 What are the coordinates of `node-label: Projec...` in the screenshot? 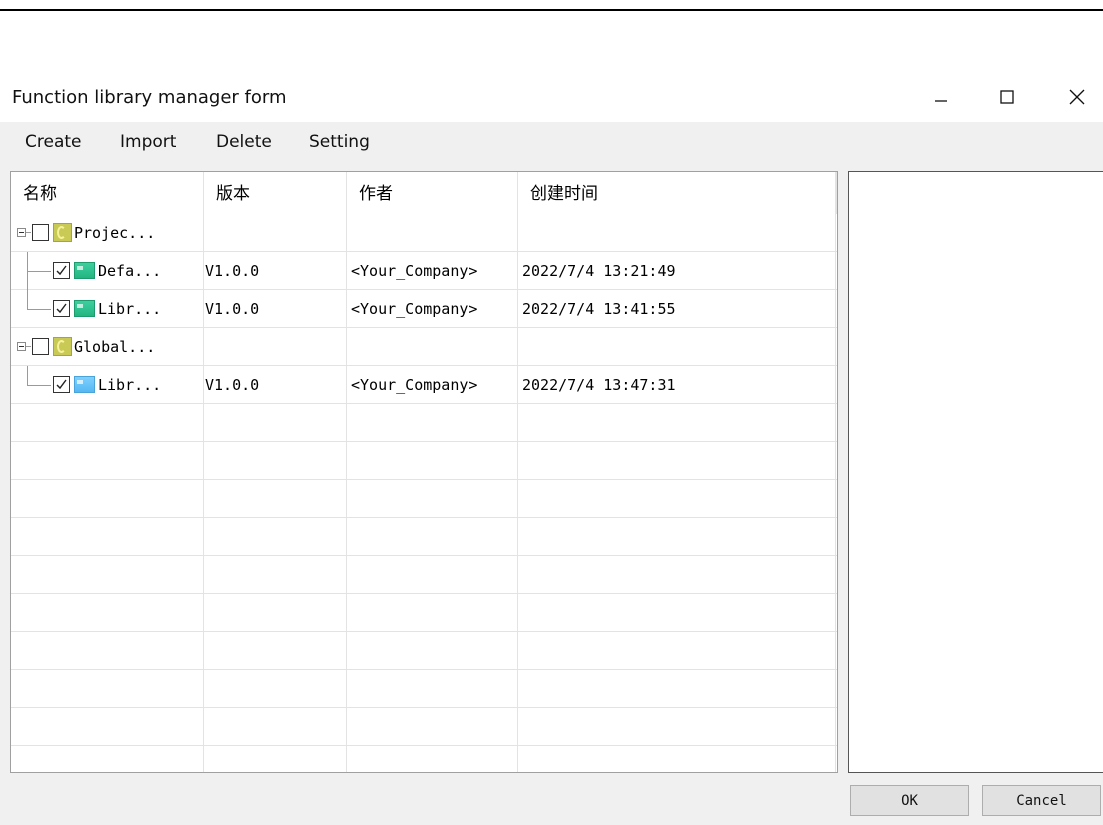 It's located at (115, 233).